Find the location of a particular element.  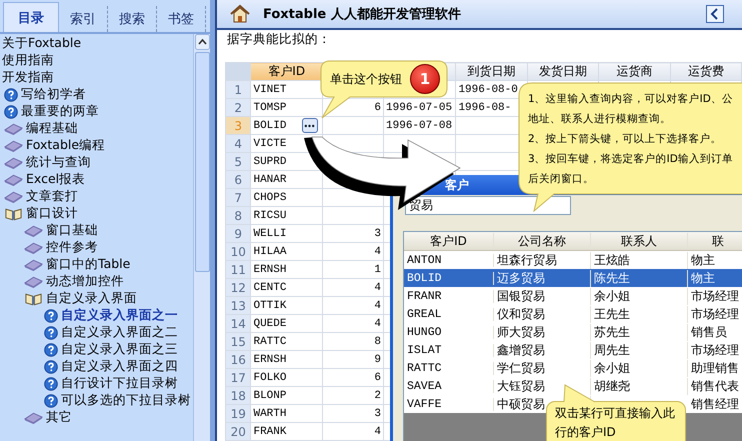

lookup-button is located at coordinates (310, 125).